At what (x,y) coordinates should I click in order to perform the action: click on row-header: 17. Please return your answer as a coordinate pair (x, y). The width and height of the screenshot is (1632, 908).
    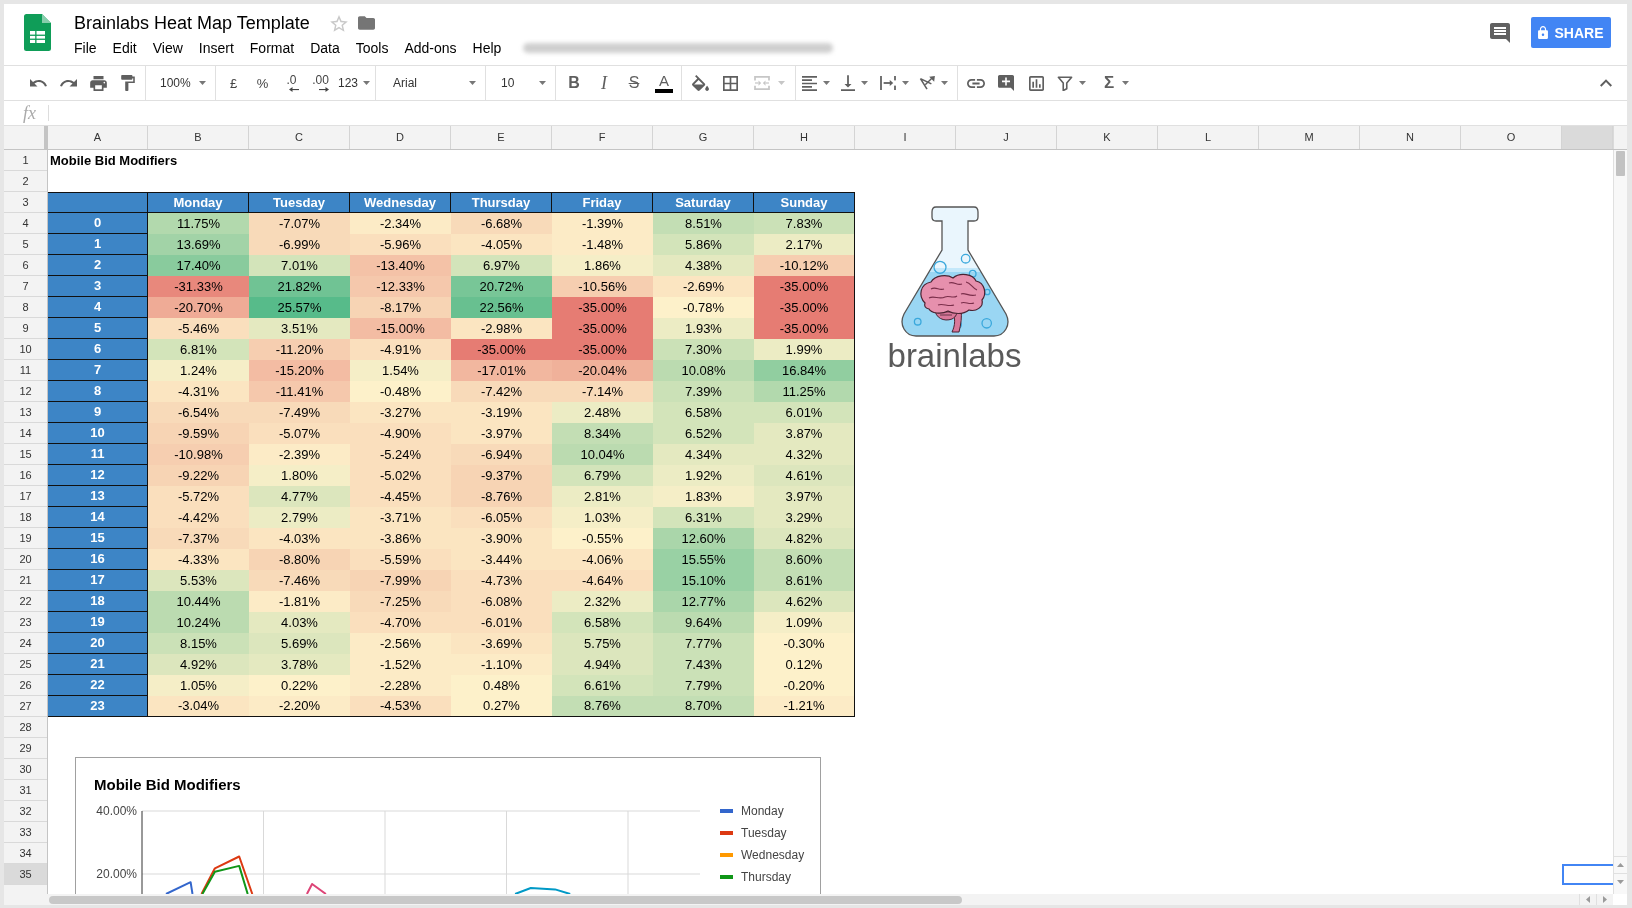
    Looking at the image, I should click on (25, 496).